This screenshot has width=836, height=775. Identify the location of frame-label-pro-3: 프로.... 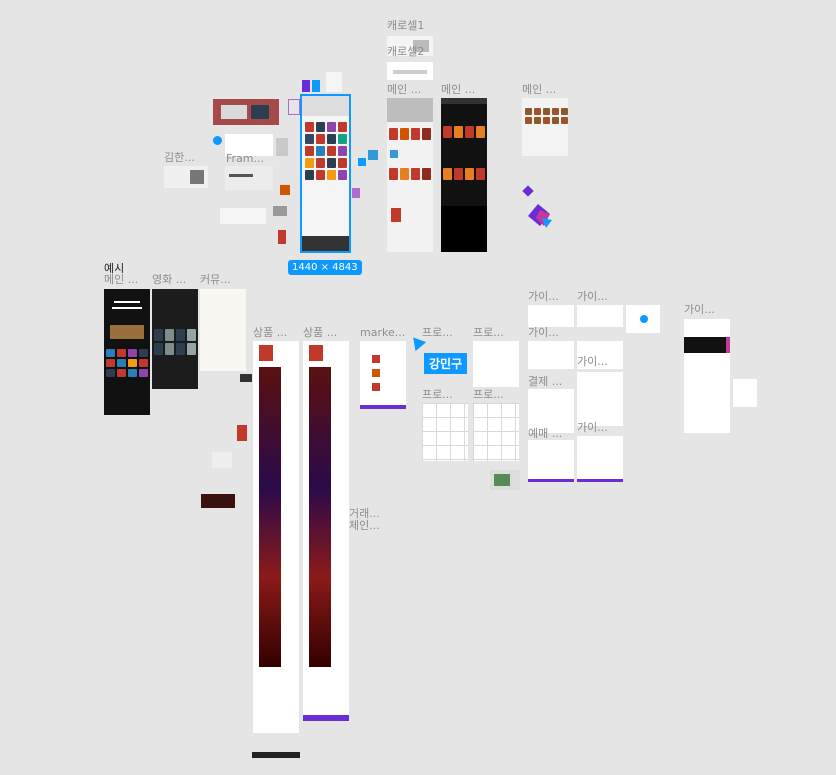
(437, 395).